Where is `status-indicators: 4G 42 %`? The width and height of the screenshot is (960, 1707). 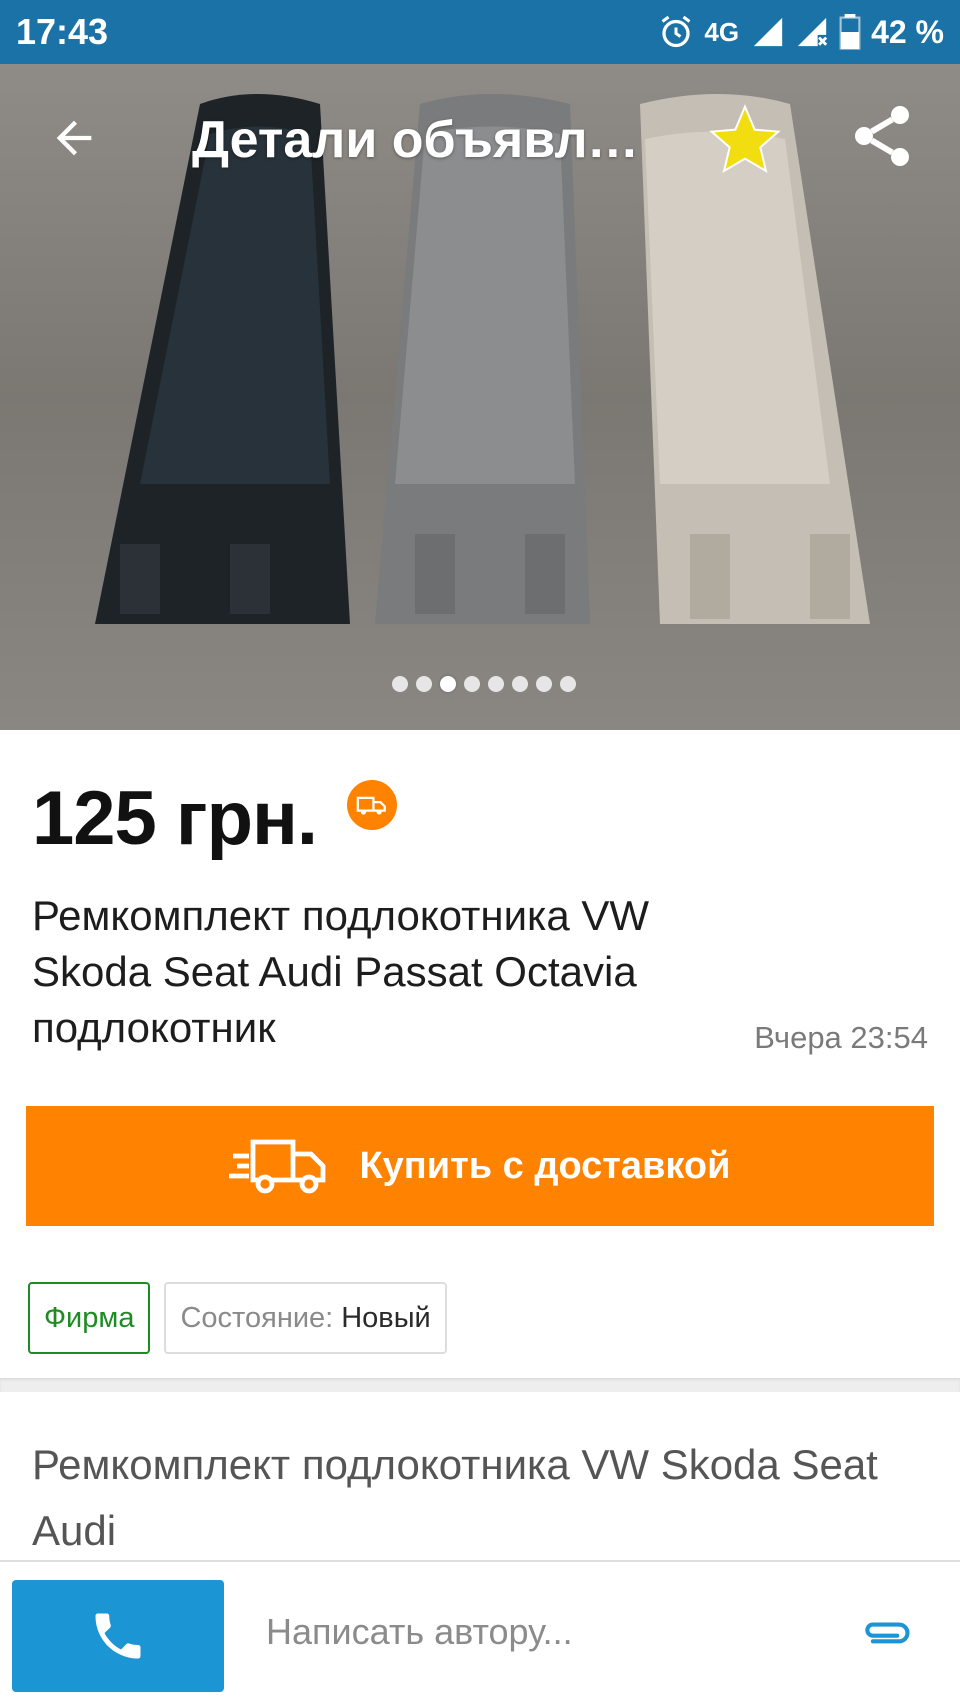 status-indicators: 4G 42 % is located at coordinates (801, 32).